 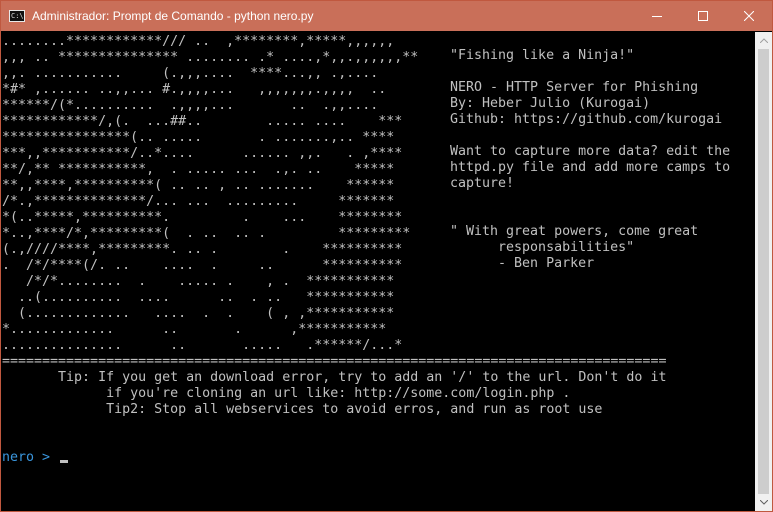 I want to click on chevron-up-icon, so click(x=763, y=40).